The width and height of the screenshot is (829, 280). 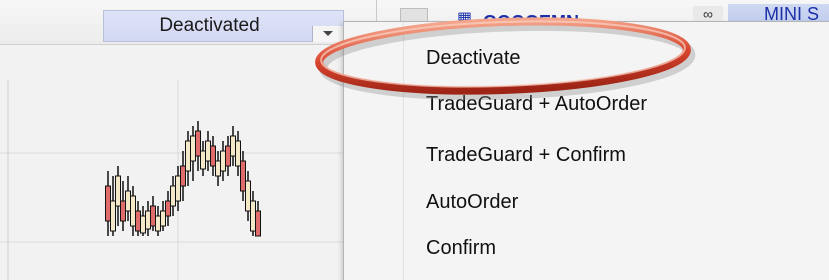 I want to click on menu-item-label: AutoOrder, so click(x=472, y=201).